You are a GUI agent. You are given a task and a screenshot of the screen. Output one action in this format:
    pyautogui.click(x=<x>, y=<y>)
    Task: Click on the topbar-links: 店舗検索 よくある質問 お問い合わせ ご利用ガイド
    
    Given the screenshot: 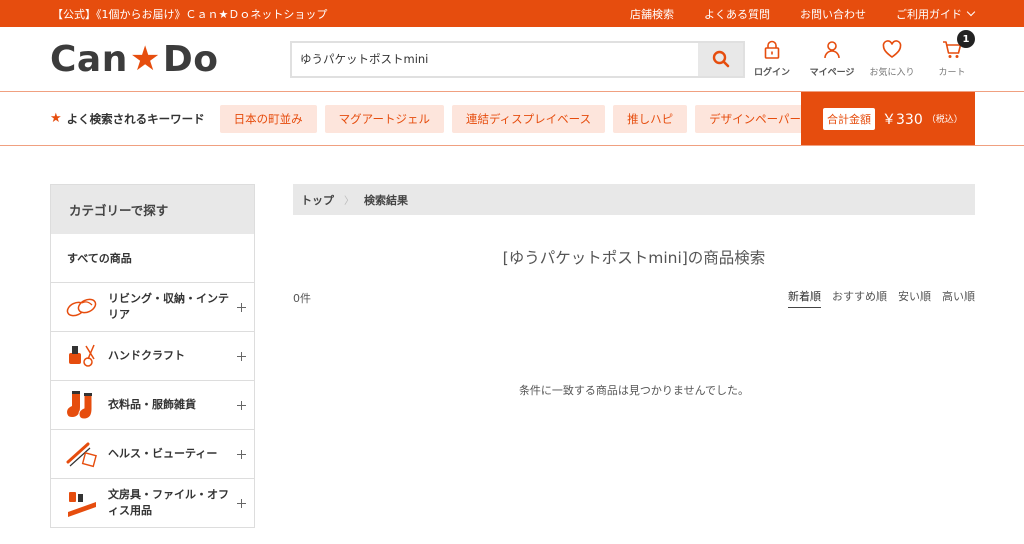 What is the action you would take?
    pyautogui.click(x=803, y=14)
    